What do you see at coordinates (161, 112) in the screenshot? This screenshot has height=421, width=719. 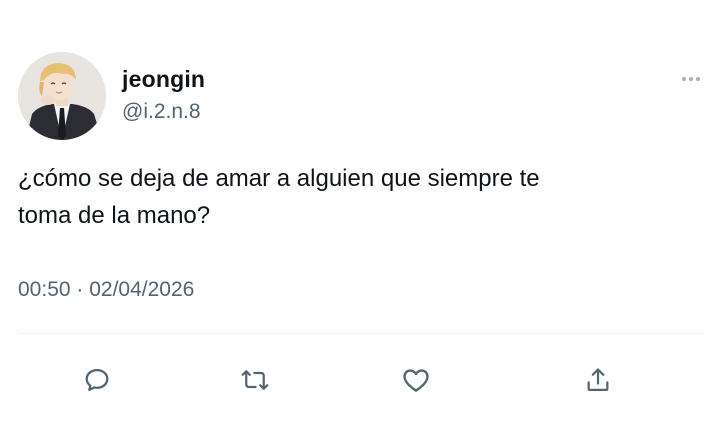 I see `author-handle: @i.2.n.8` at bounding box center [161, 112].